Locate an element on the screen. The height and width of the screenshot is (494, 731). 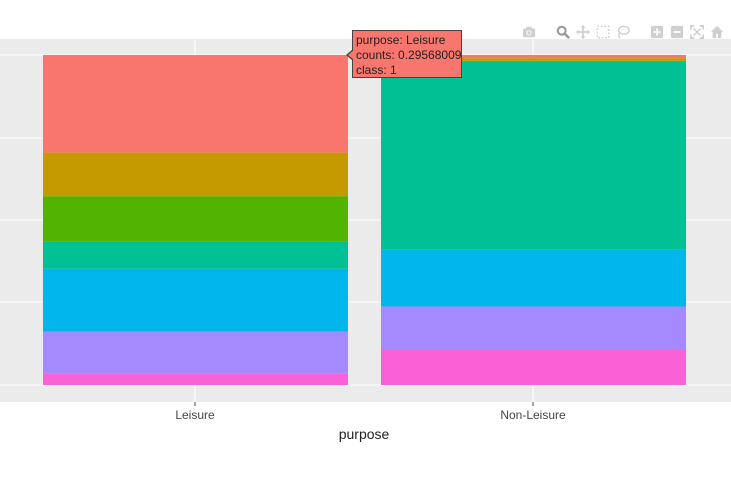
autoscale-icon is located at coordinates (697, 32).